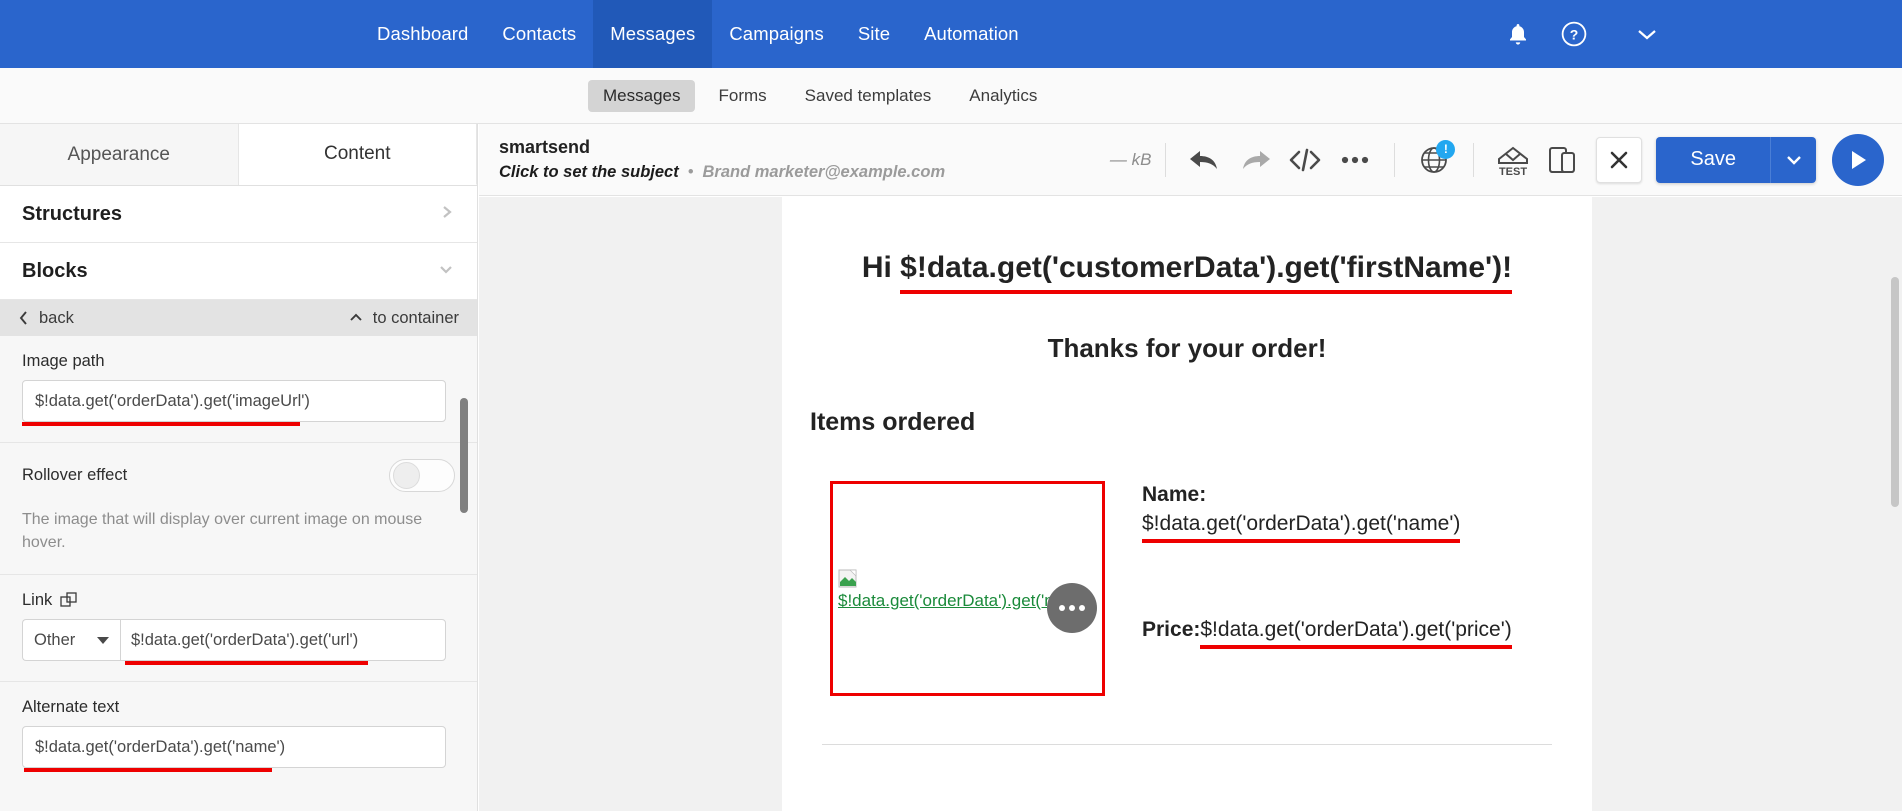  Describe the element at coordinates (539, 34) in the screenshot. I see `nav-item-contacts: Contacts` at that location.